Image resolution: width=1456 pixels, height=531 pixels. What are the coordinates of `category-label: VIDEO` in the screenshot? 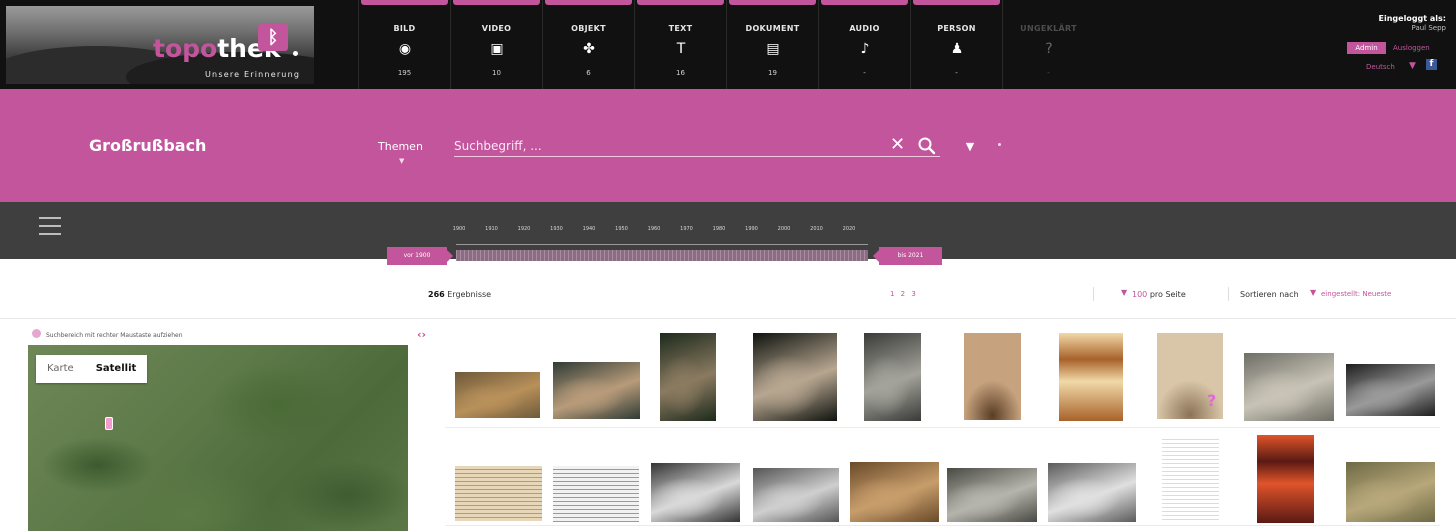 It's located at (496, 28).